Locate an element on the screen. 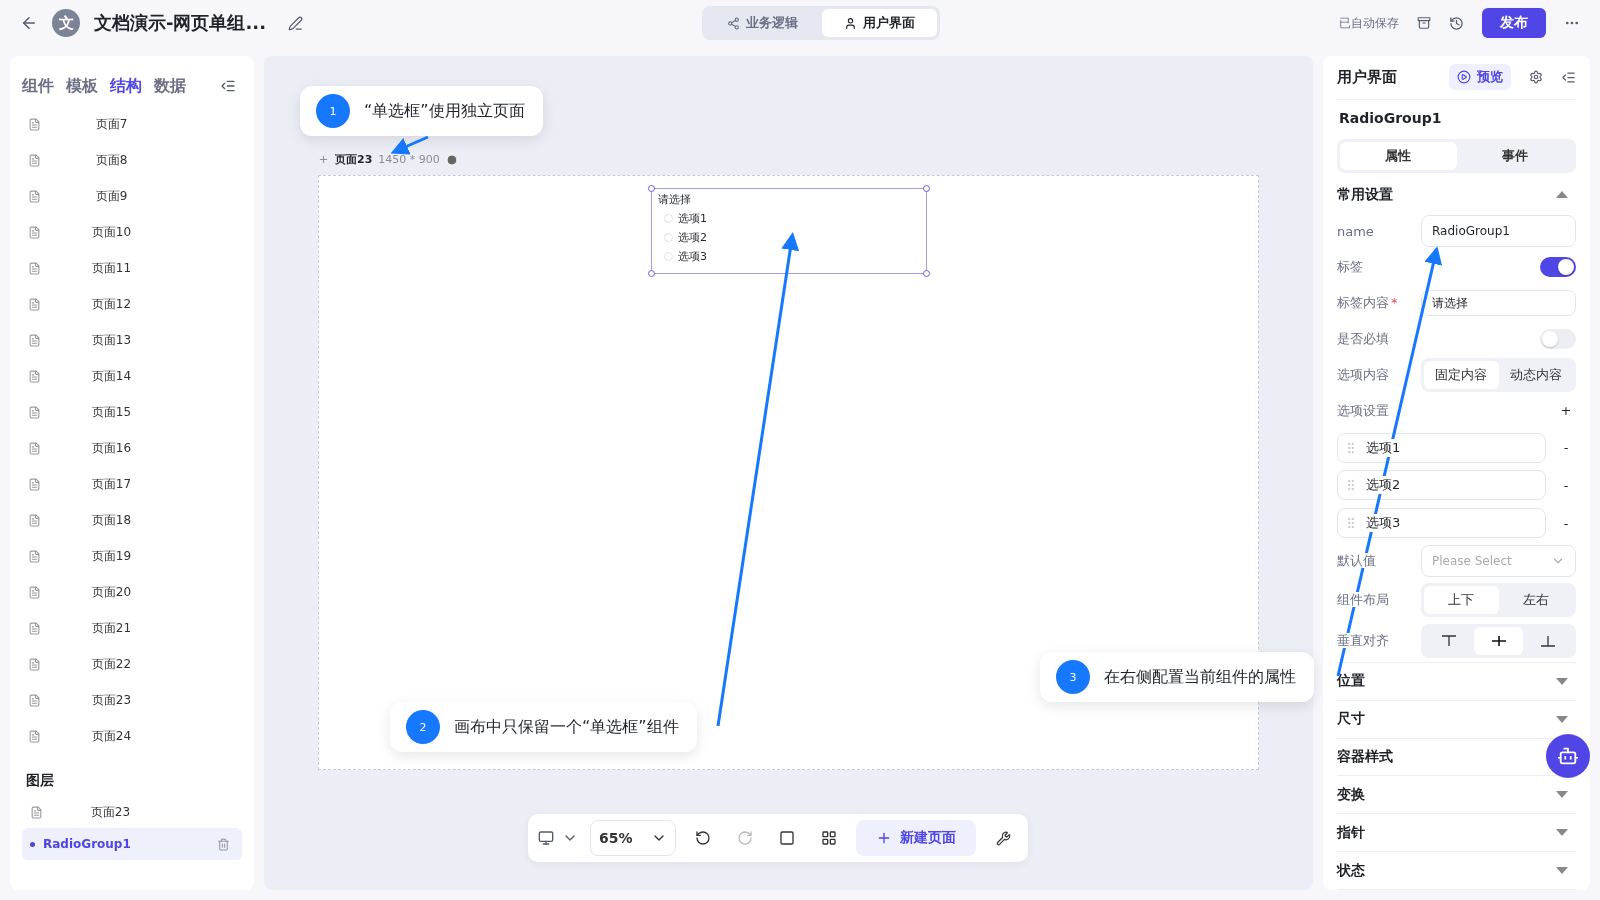  section-title: 变换 is located at coordinates (1351, 794).